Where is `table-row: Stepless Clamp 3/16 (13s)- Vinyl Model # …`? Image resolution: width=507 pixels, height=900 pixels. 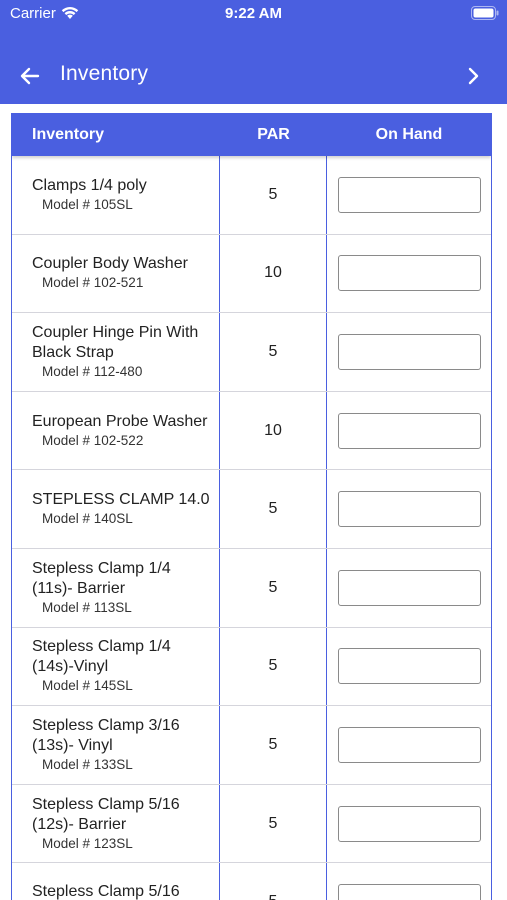 table-row: Stepless Clamp 3/16 (13s)- Vinyl Model # … is located at coordinates (251, 745).